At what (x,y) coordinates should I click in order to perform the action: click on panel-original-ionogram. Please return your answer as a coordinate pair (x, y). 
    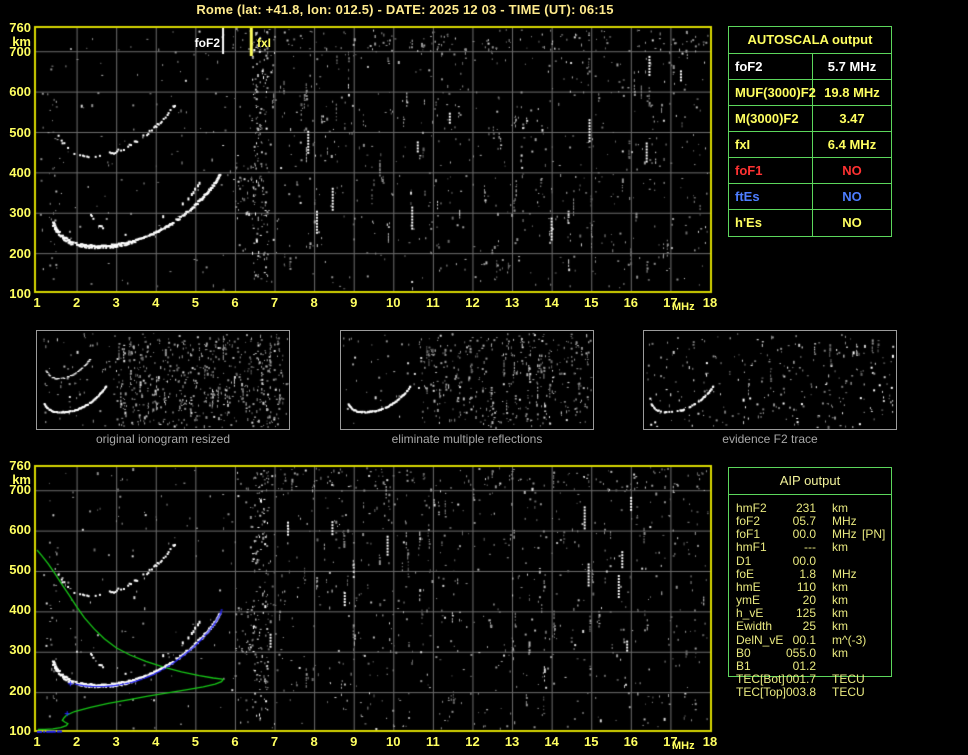
    Looking at the image, I should click on (163, 380).